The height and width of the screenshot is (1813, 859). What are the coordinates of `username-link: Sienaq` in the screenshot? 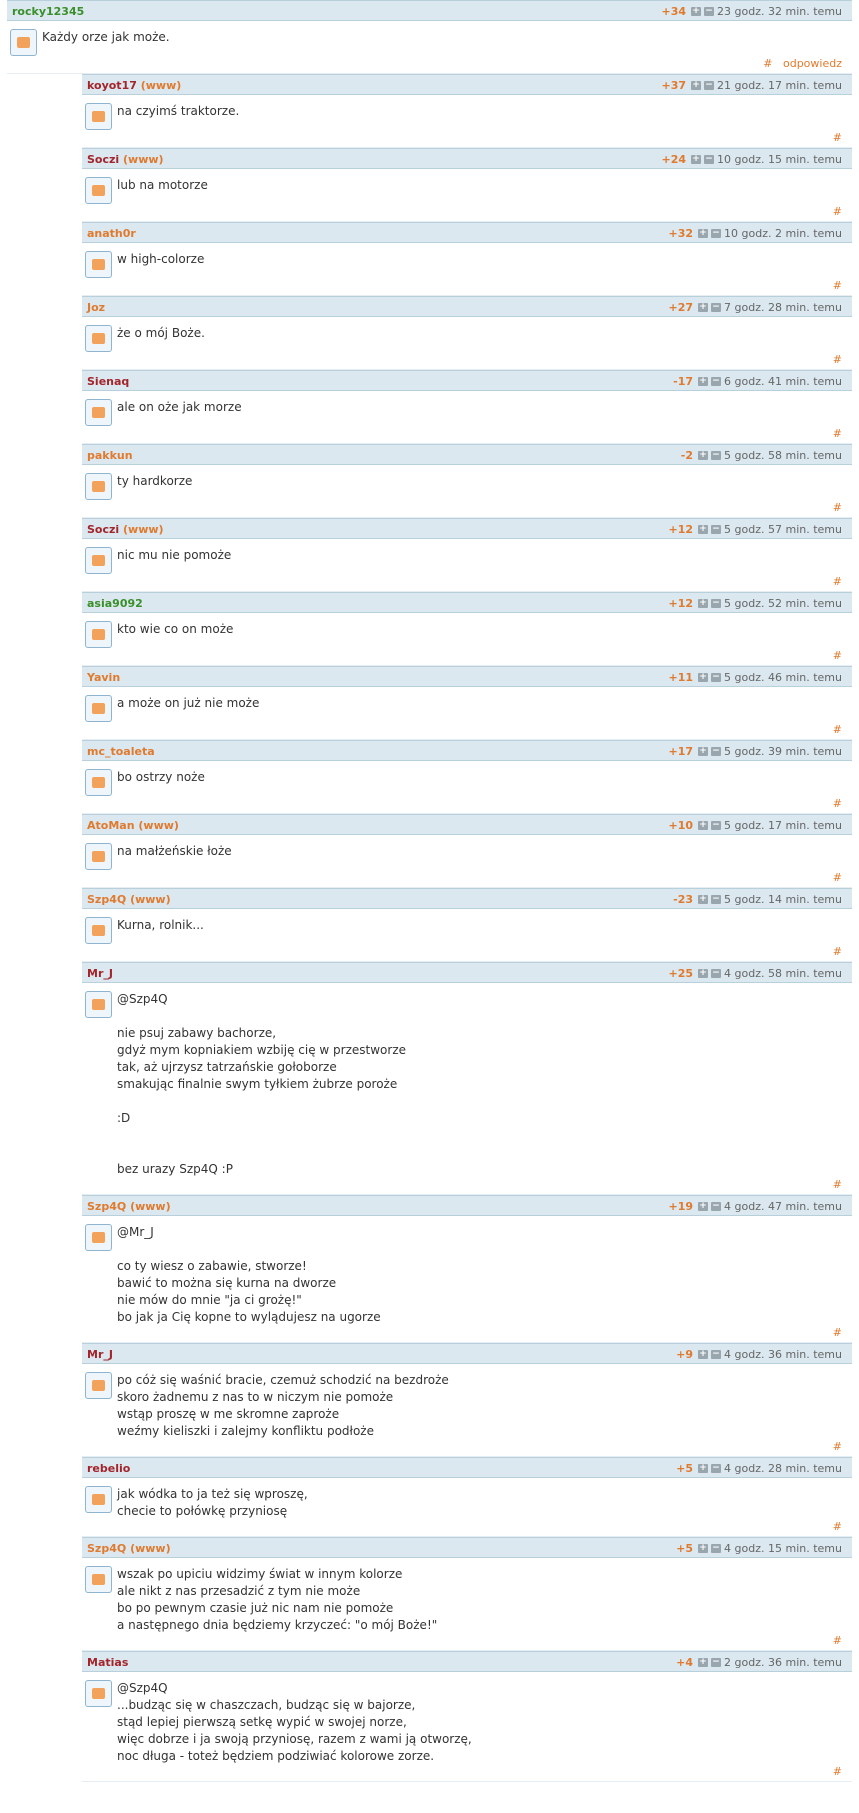 It's located at (108, 381).